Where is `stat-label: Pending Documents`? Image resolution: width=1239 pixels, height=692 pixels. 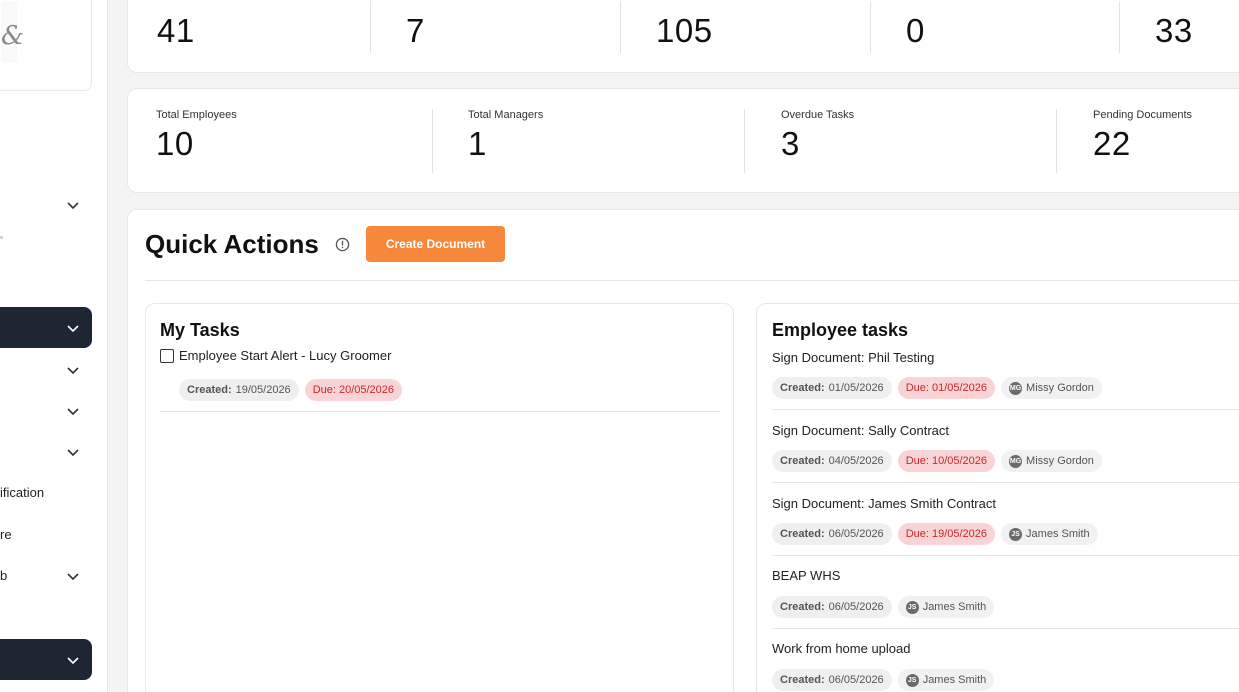 stat-label: Pending Documents is located at coordinates (1143, 115).